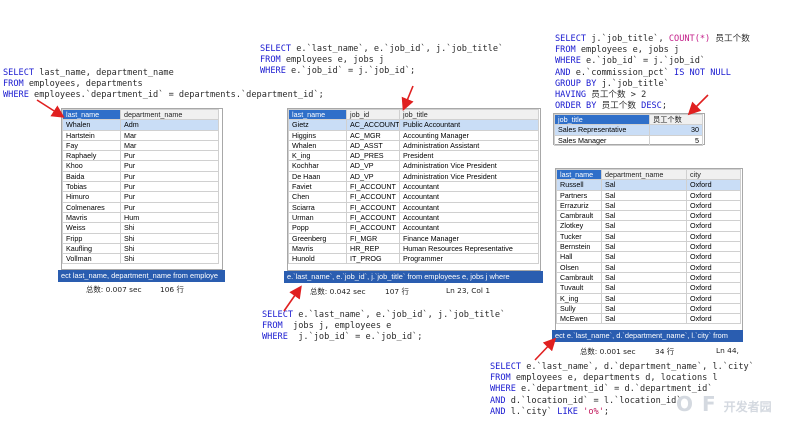 This screenshot has height=421, width=799. What do you see at coordinates (696, 404) in the screenshot?
I see `watermark-logo-icon: O F` at bounding box center [696, 404].